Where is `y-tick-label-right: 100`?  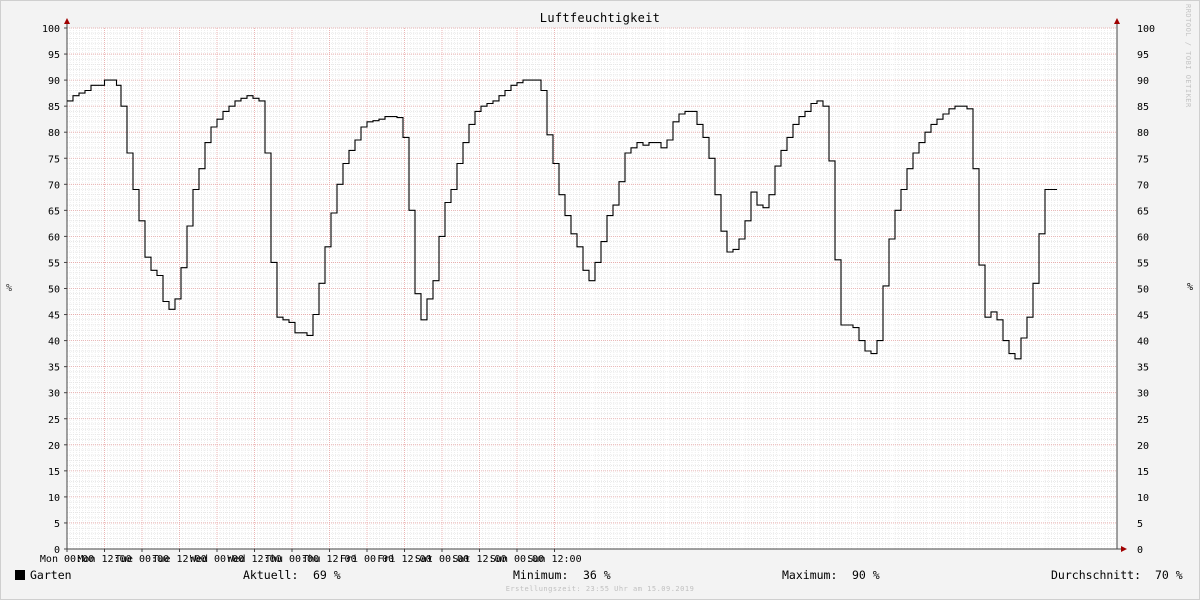
y-tick-label-right: 100 is located at coordinates (1146, 29).